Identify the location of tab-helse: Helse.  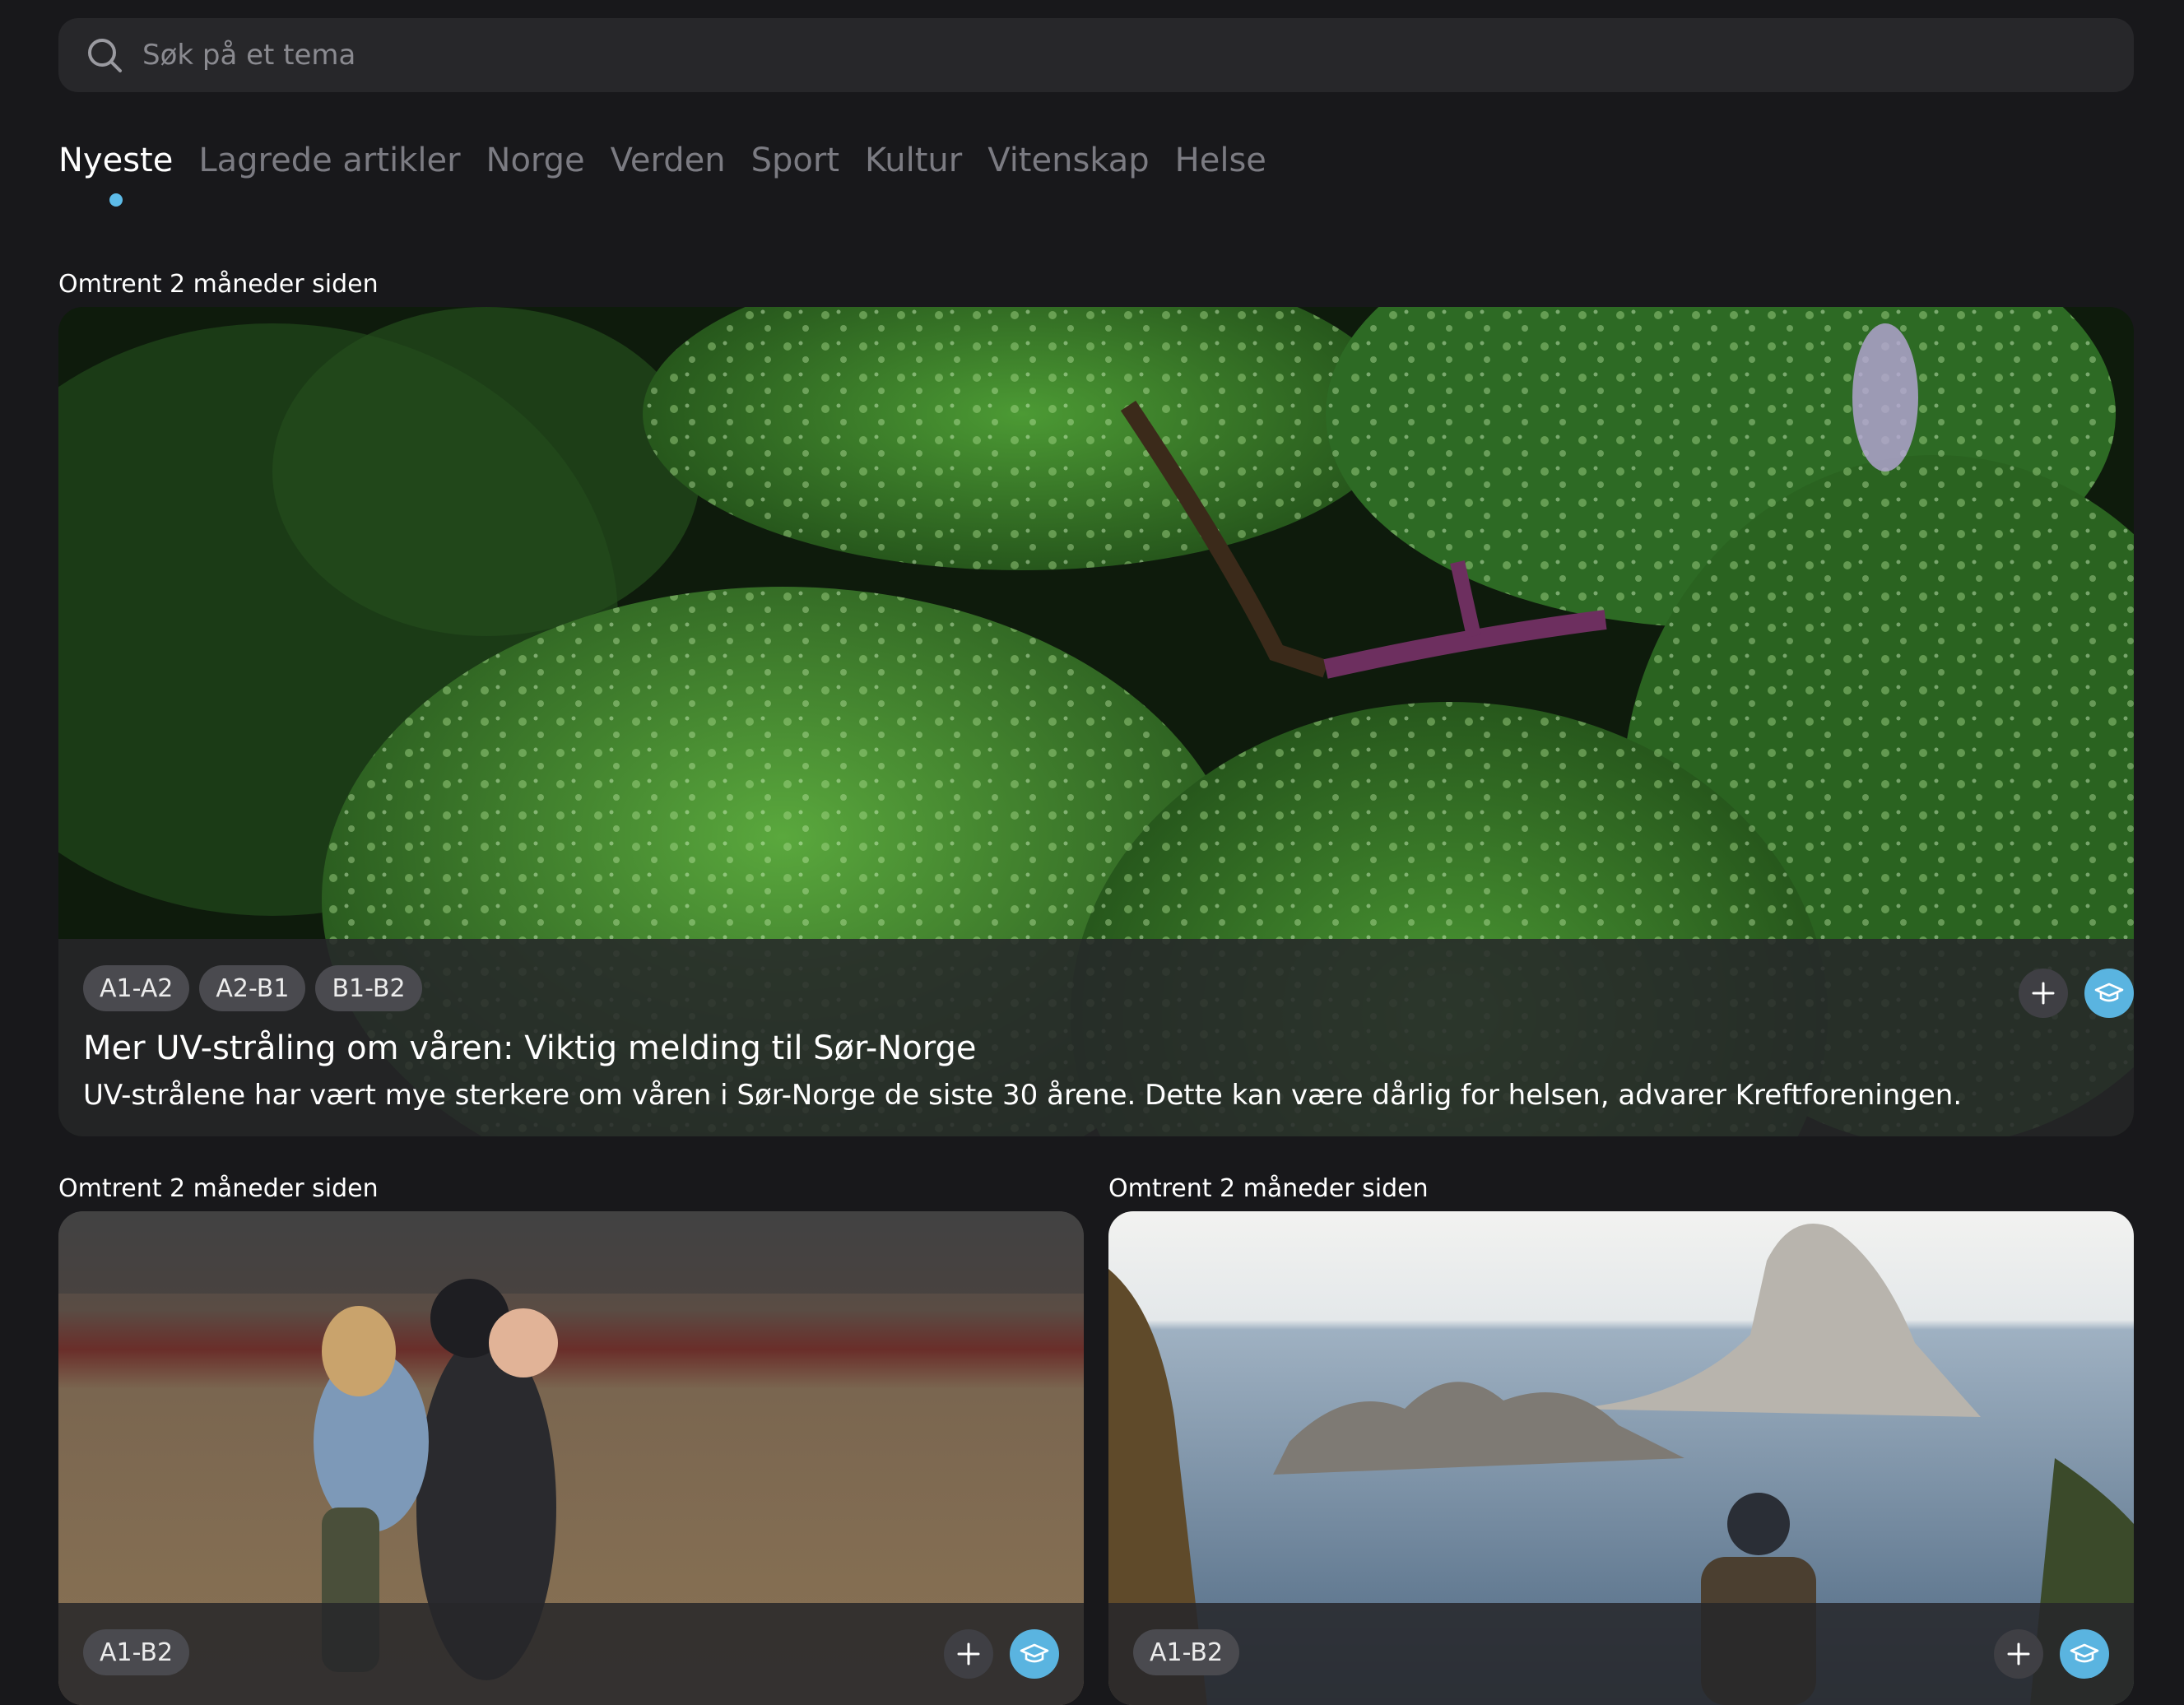
(1220, 160).